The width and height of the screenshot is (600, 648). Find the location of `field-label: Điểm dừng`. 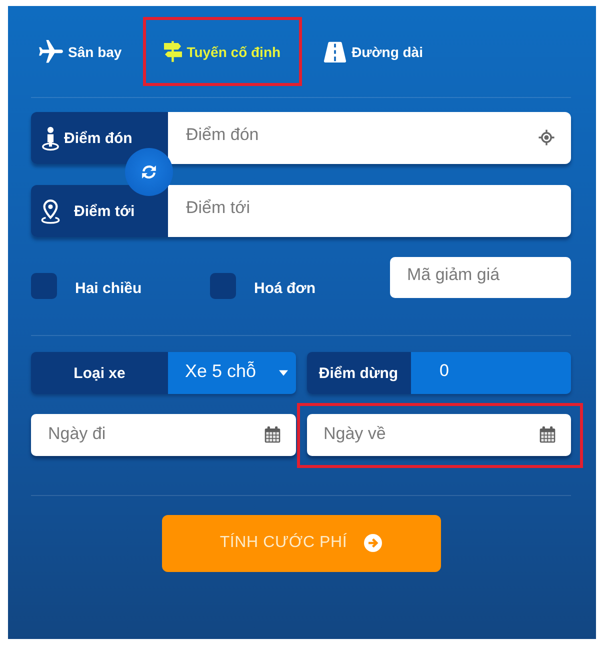

field-label: Điểm dừng is located at coordinates (358, 373).